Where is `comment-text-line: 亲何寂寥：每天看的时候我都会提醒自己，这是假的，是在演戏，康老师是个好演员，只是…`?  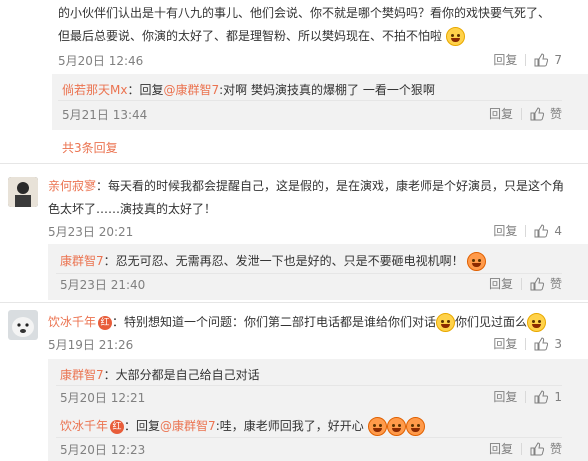
comment-text-line: 亲何寂寥：每天看的时候我都会提醒自己，这是假的，是在演戏，康老师是个好演员，只是… is located at coordinates (306, 186).